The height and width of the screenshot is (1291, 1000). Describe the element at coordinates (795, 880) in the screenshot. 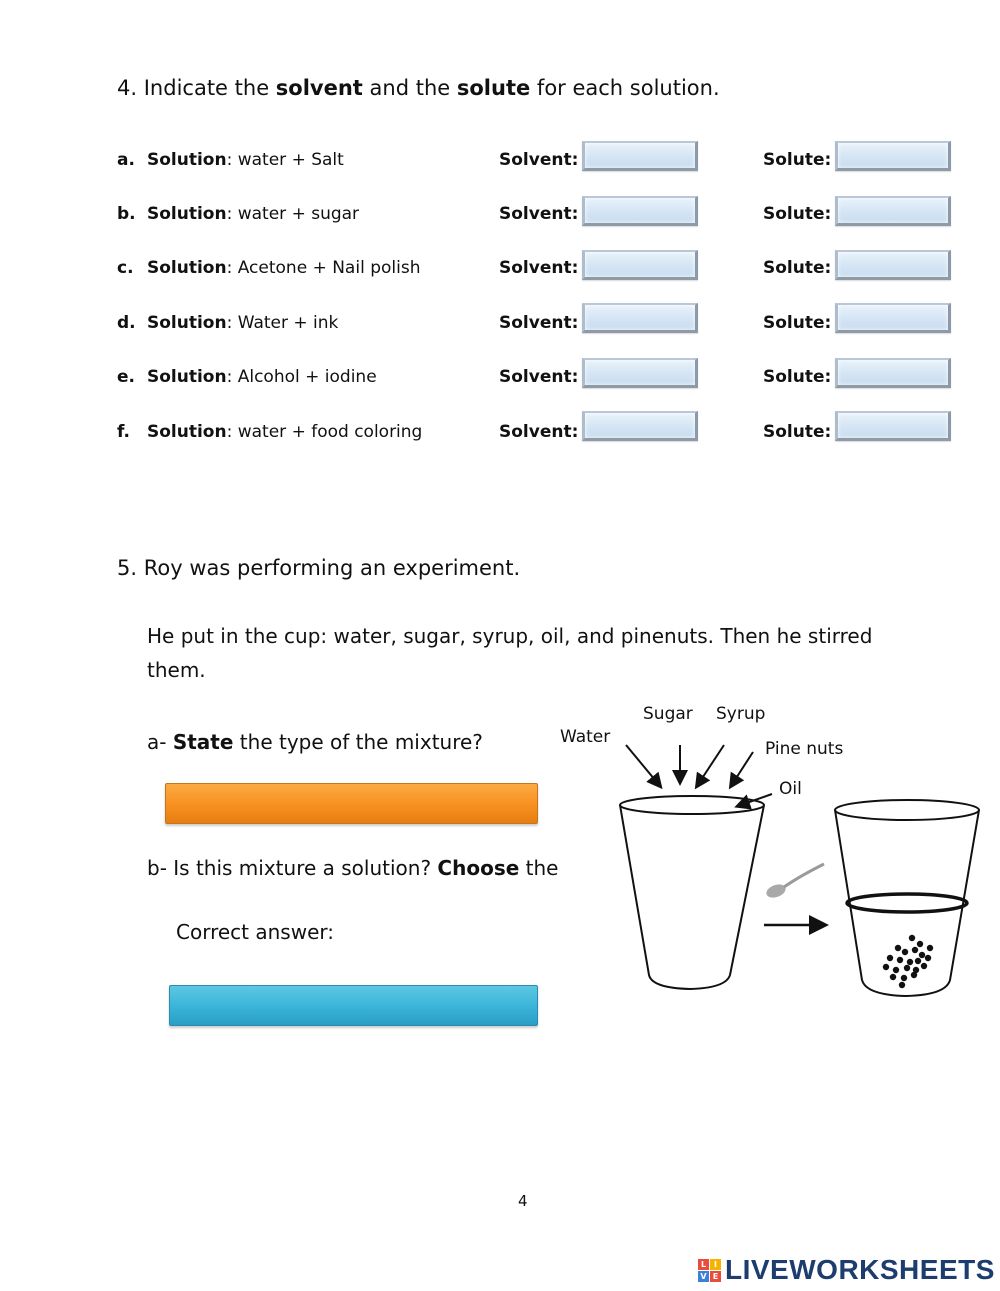

I see `spoon-icon` at that location.